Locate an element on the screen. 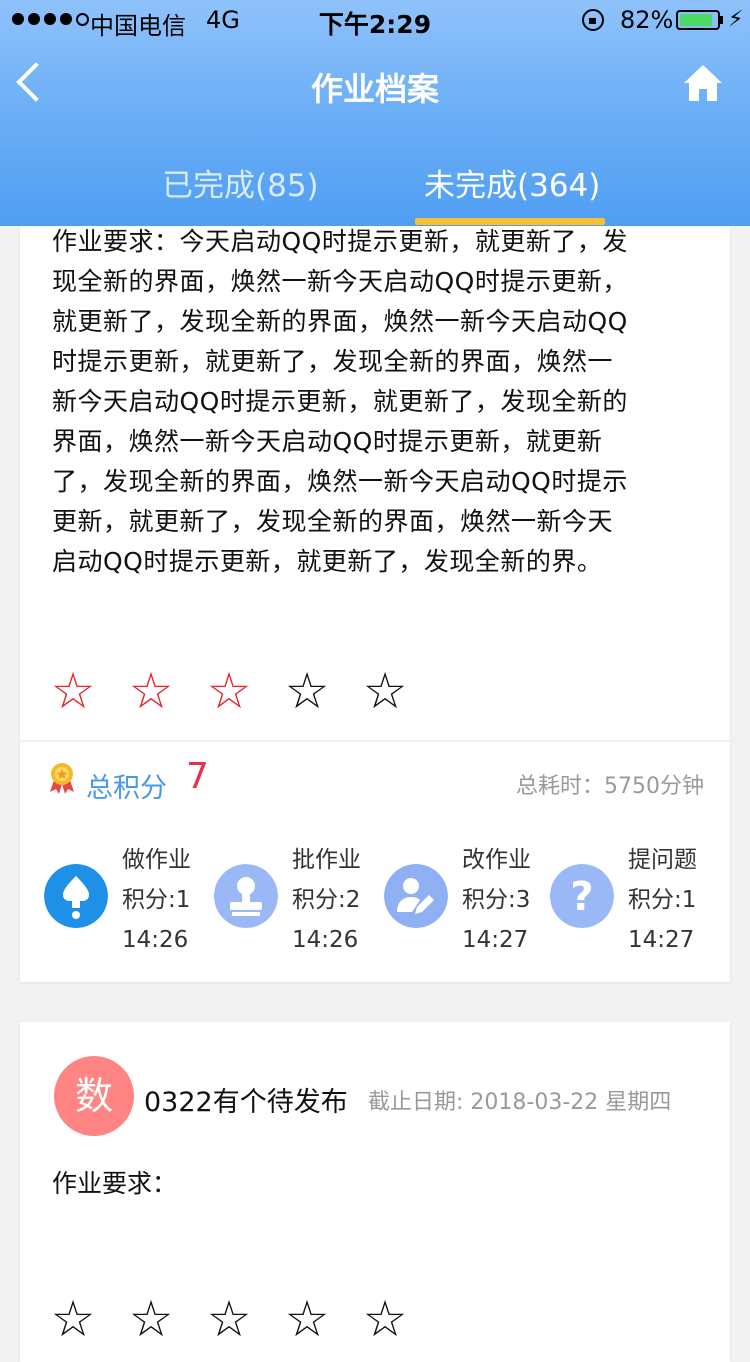  active-tab-indicator is located at coordinates (510, 221).